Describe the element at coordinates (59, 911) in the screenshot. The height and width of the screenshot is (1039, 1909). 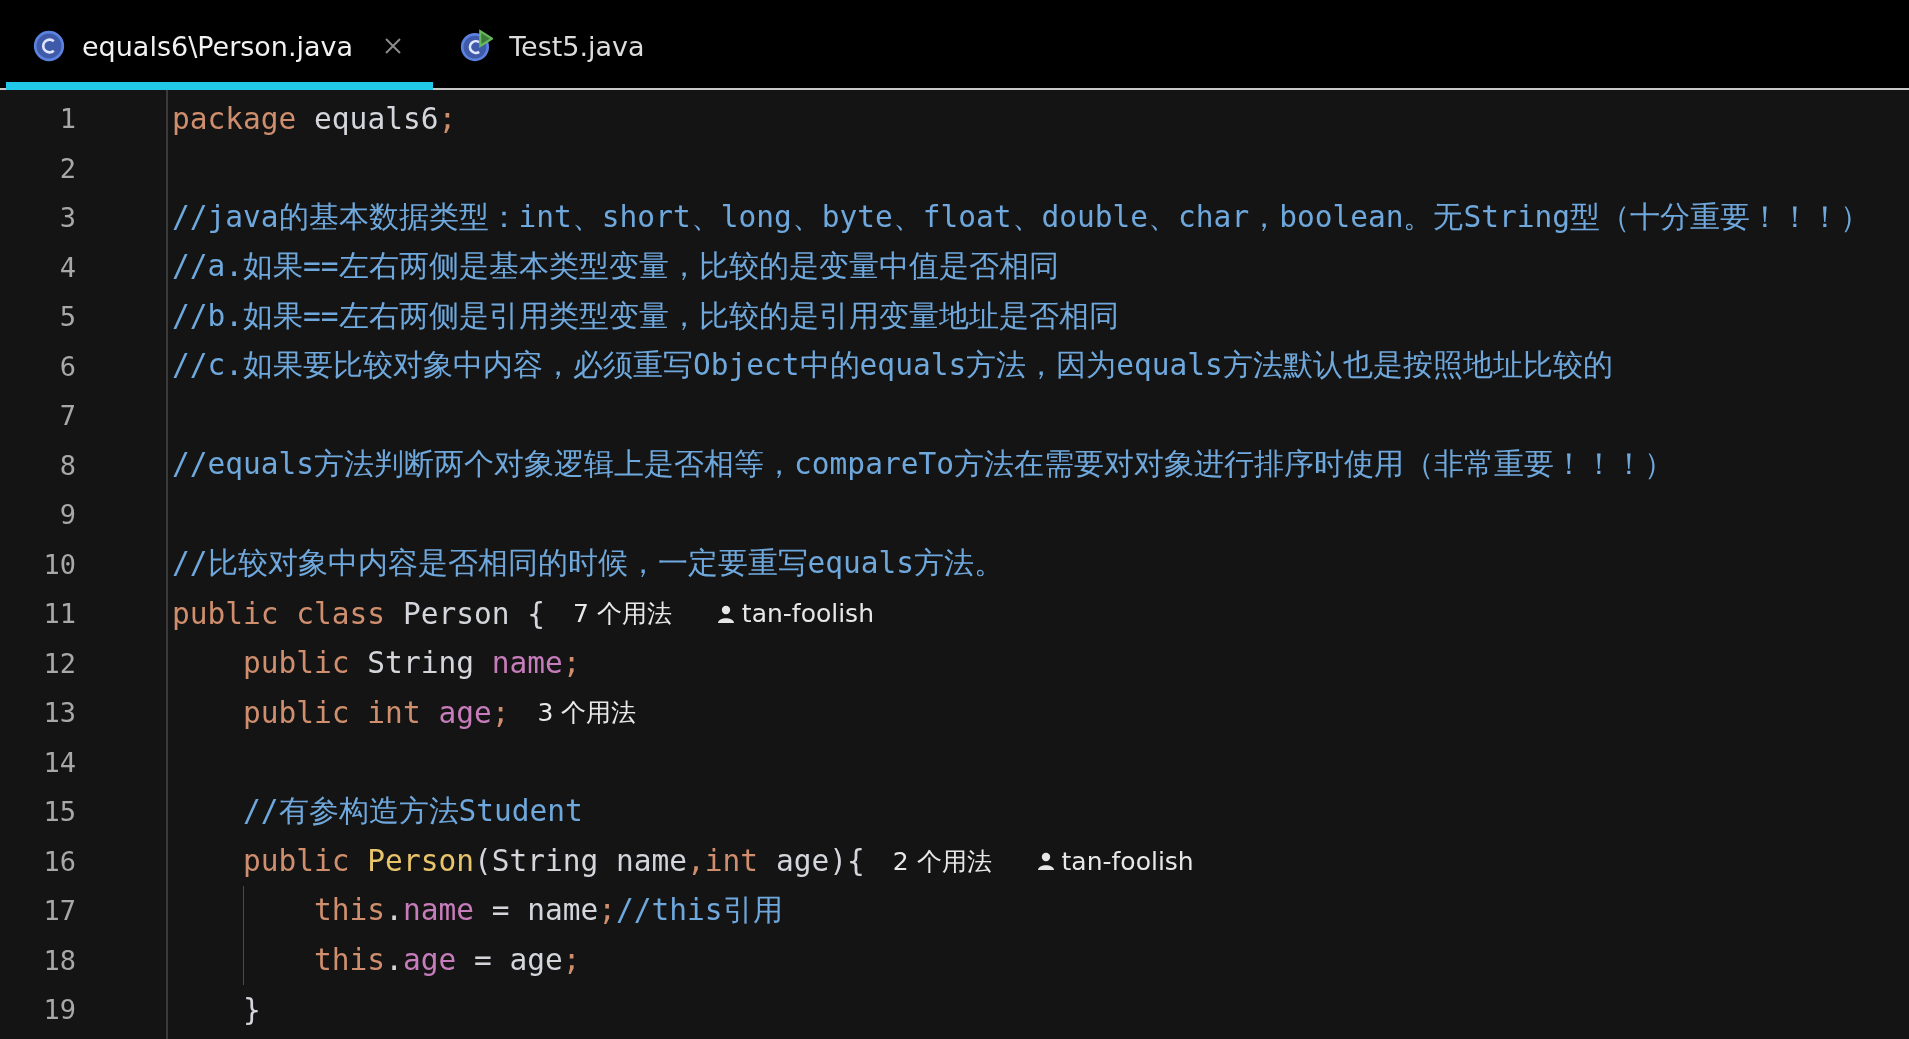
I see `line-number: 17` at that location.